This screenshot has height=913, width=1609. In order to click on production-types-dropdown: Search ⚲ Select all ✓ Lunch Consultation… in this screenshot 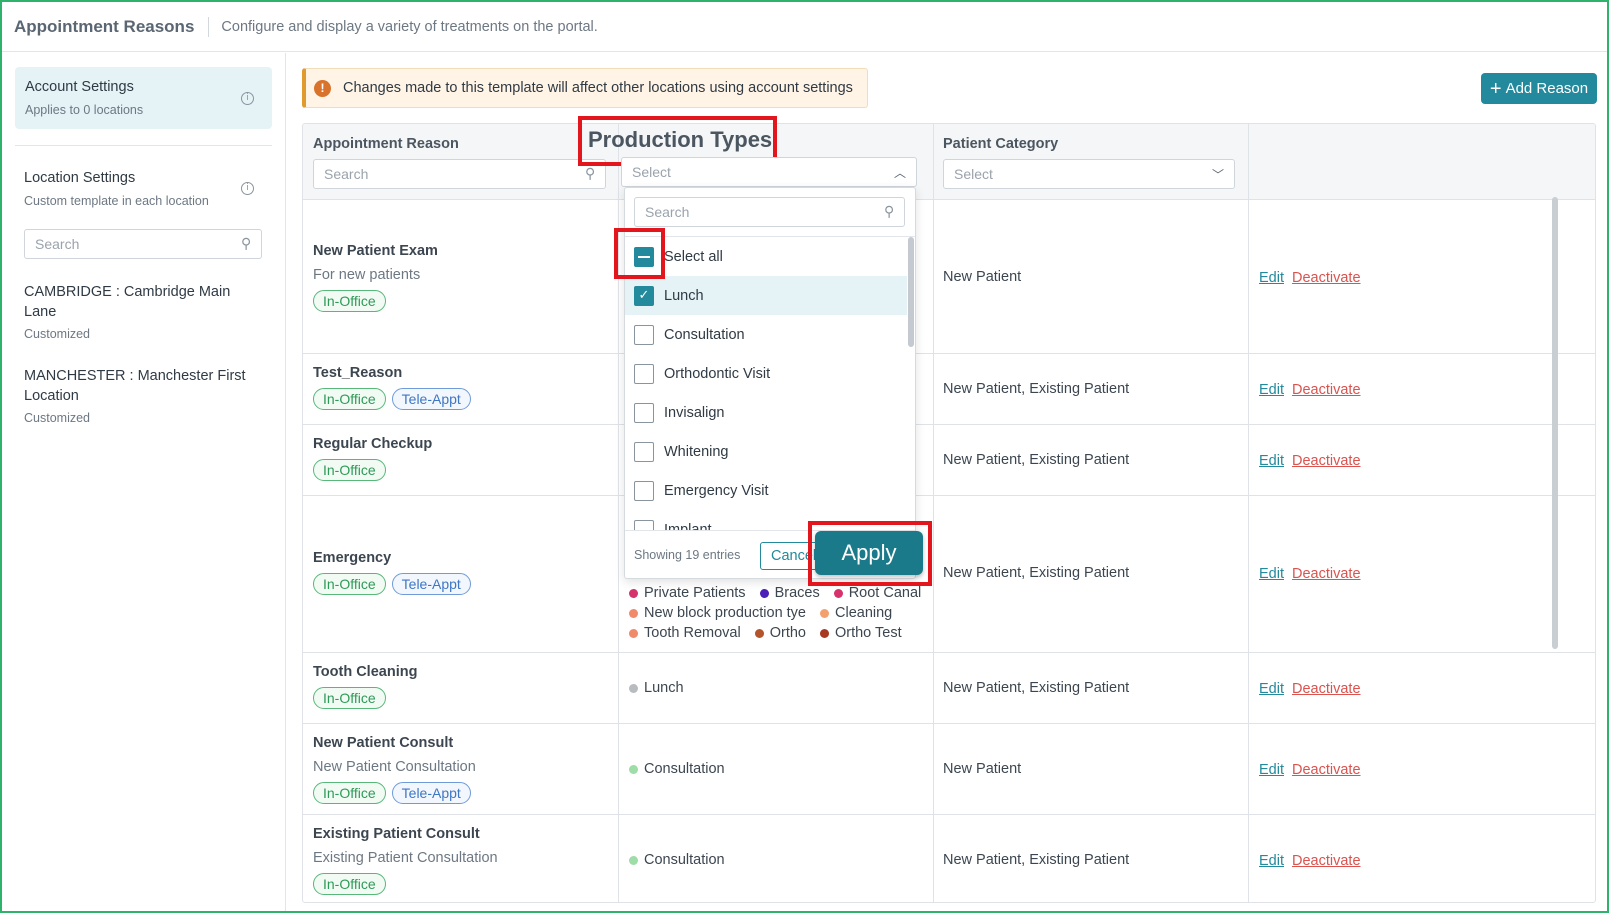, I will do `click(770, 383)`.